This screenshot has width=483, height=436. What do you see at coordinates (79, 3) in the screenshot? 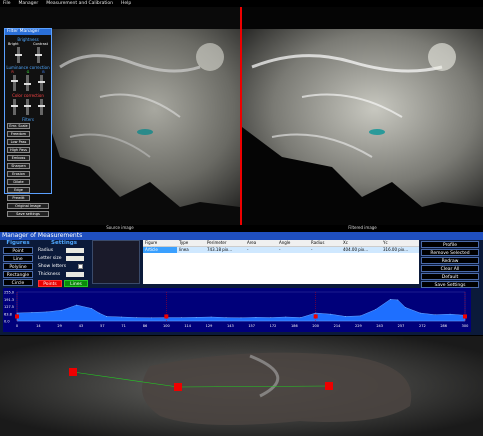
I see `menu-measurement: Measurement and Calibration` at bounding box center [79, 3].